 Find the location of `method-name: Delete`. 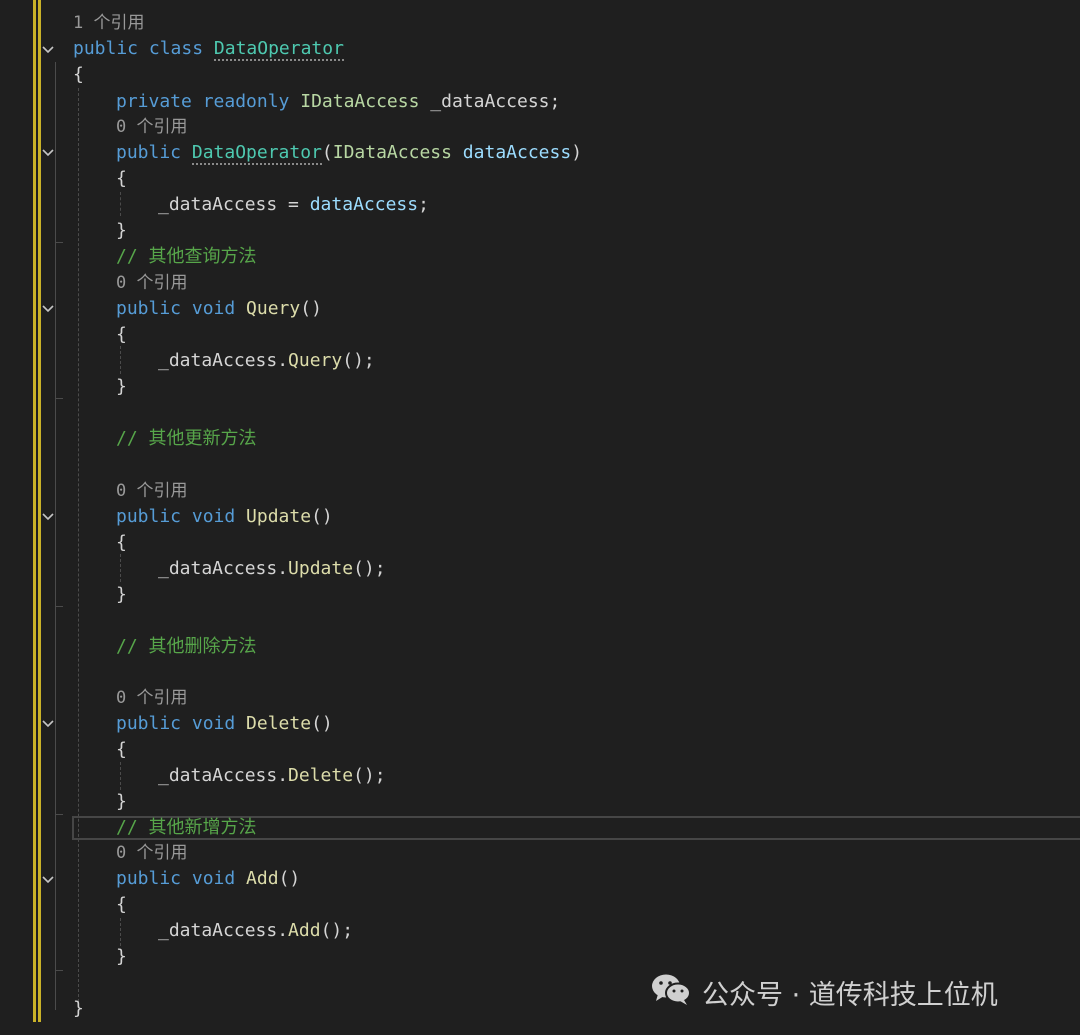

method-name: Delete is located at coordinates (279, 723).